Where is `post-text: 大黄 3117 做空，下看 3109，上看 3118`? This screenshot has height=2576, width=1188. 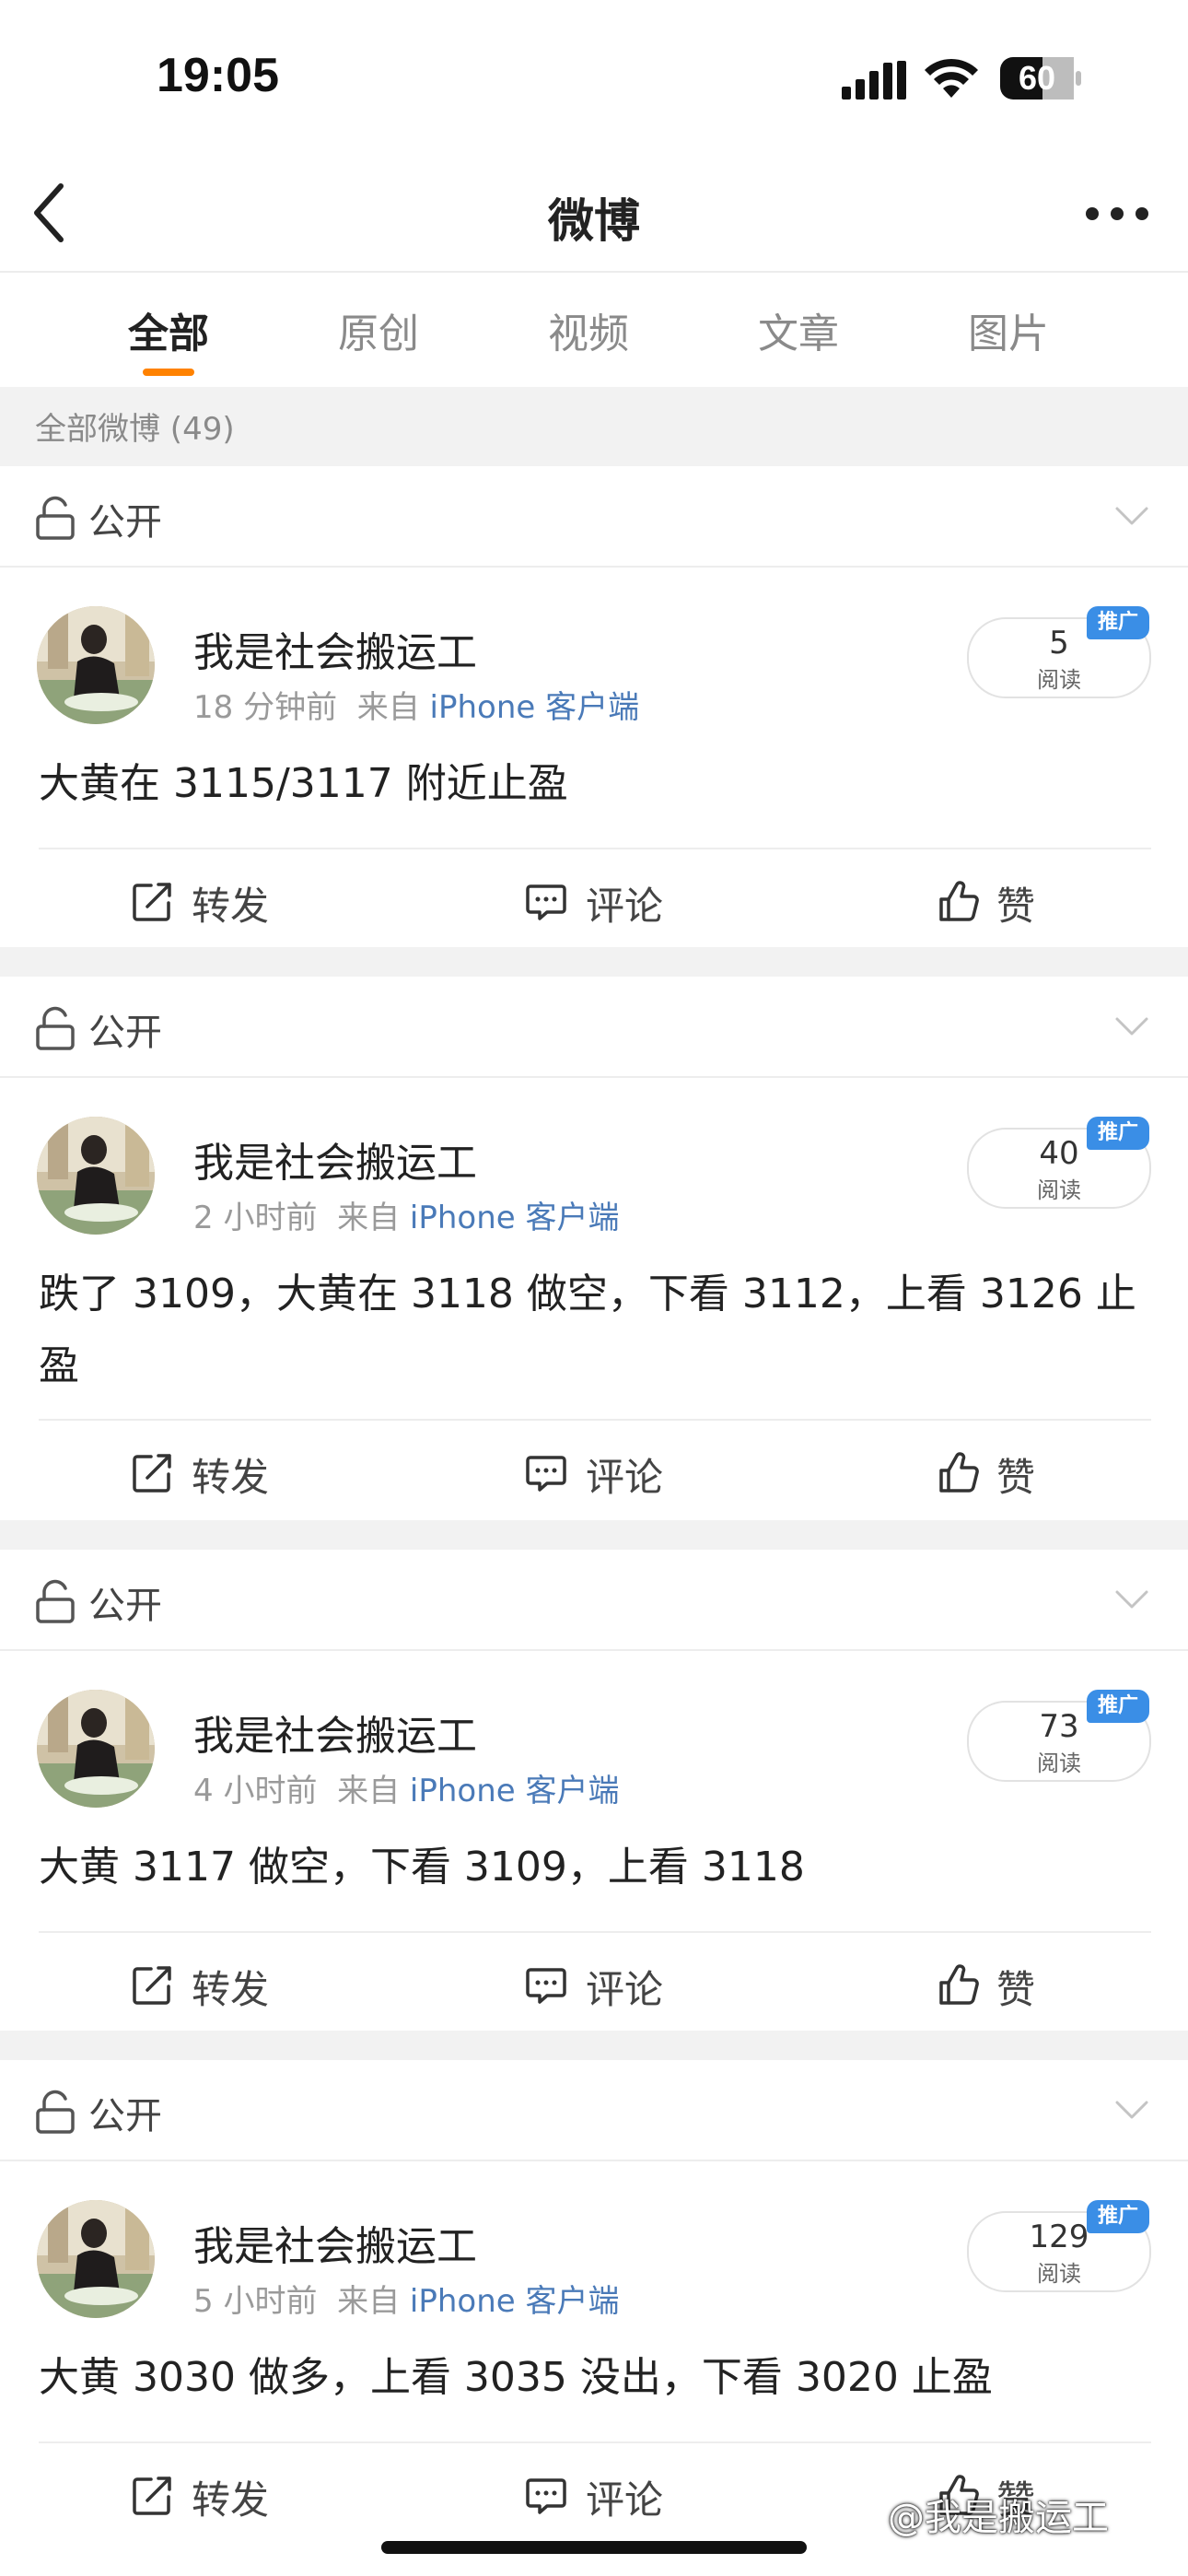
post-text: 大黄 3117 做空，下看 3109，上看 3118 is located at coordinates (422, 1867).